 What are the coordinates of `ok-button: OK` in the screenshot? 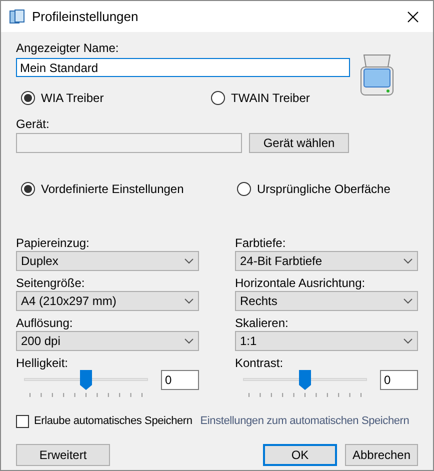 It's located at (300, 455).